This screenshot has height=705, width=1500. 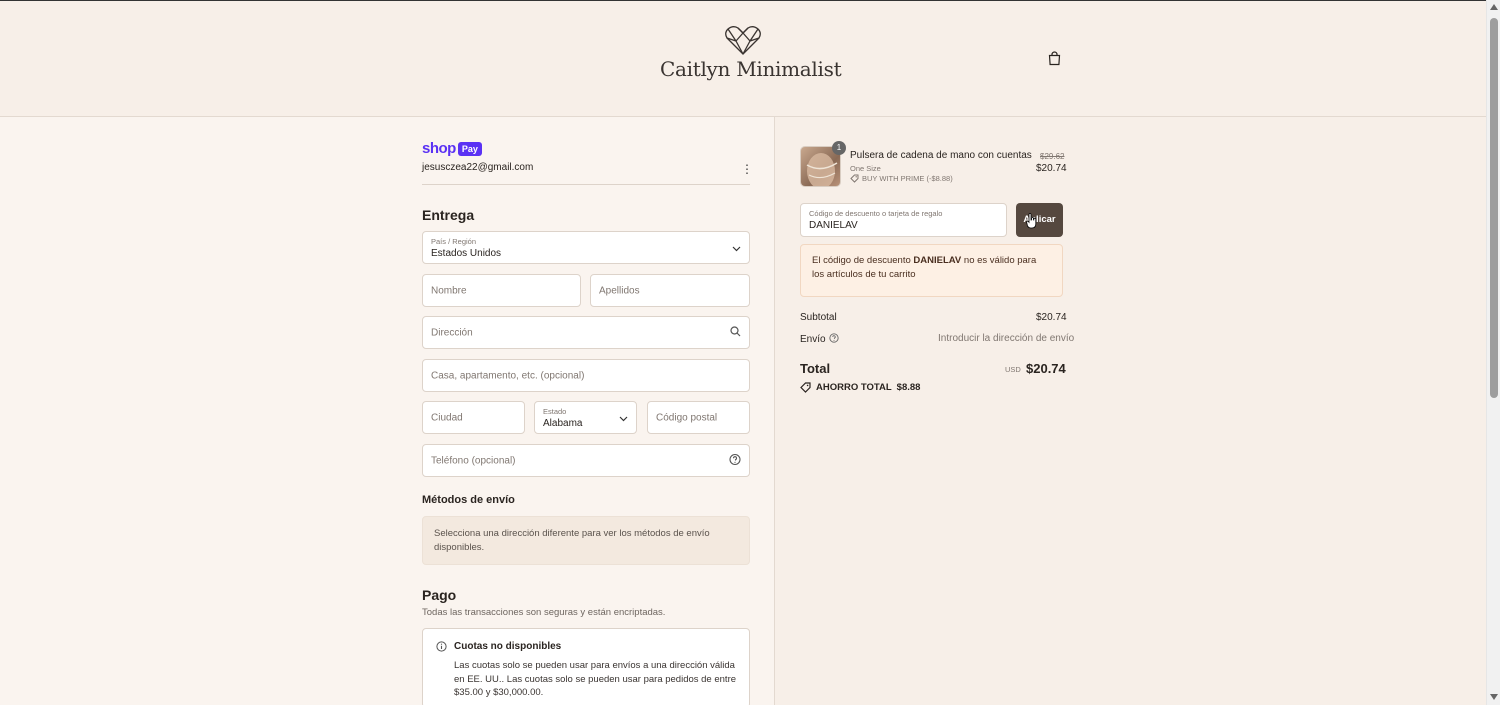 I want to click on store-logo: Caitlyn Minimalist, so click(x=751, y=53).